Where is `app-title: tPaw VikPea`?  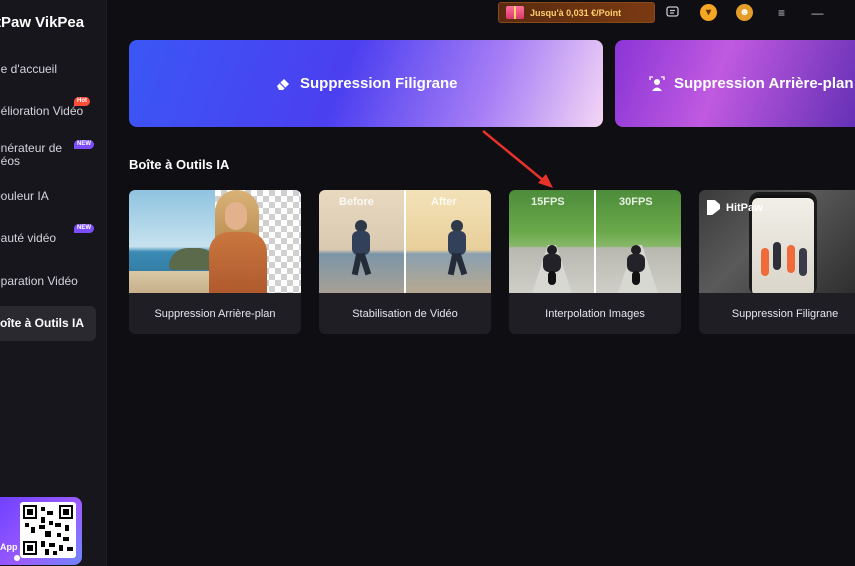 app-title: tPaw VikPea is located at coordinates (42, 22).